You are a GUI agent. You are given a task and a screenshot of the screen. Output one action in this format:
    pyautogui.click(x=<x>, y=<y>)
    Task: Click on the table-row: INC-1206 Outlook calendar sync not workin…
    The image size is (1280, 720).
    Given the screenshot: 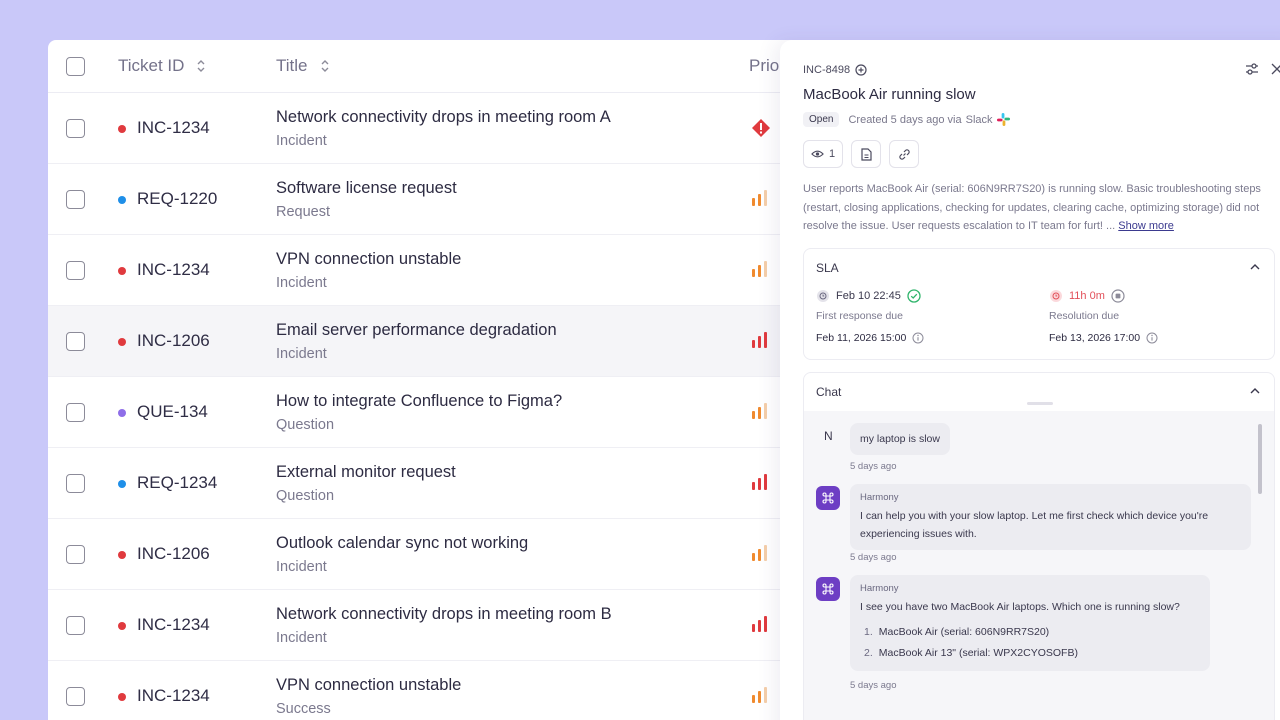 What is the action you would take?
    pyautogui.click(x=428, y=554)
    